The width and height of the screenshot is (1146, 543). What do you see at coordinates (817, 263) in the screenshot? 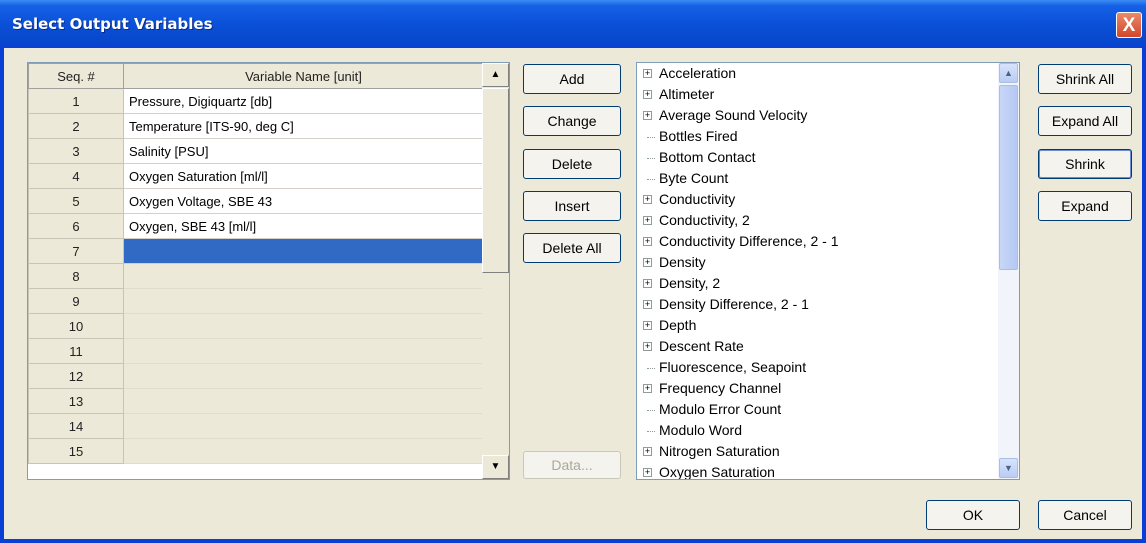
I see `tree-item: + Density` at bounding box center [817, 263].